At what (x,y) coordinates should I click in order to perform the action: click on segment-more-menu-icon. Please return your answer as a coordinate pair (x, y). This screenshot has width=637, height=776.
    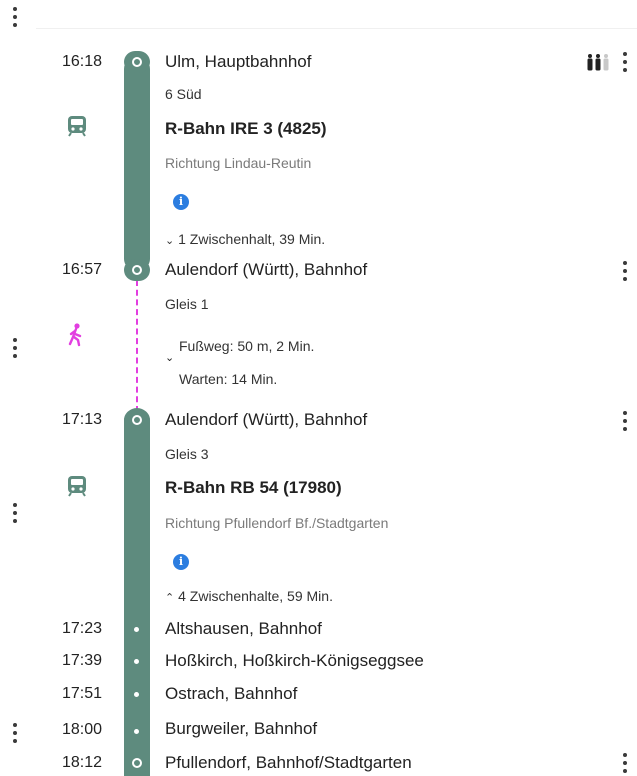
    Looking at the image, I should click on (15, 513).